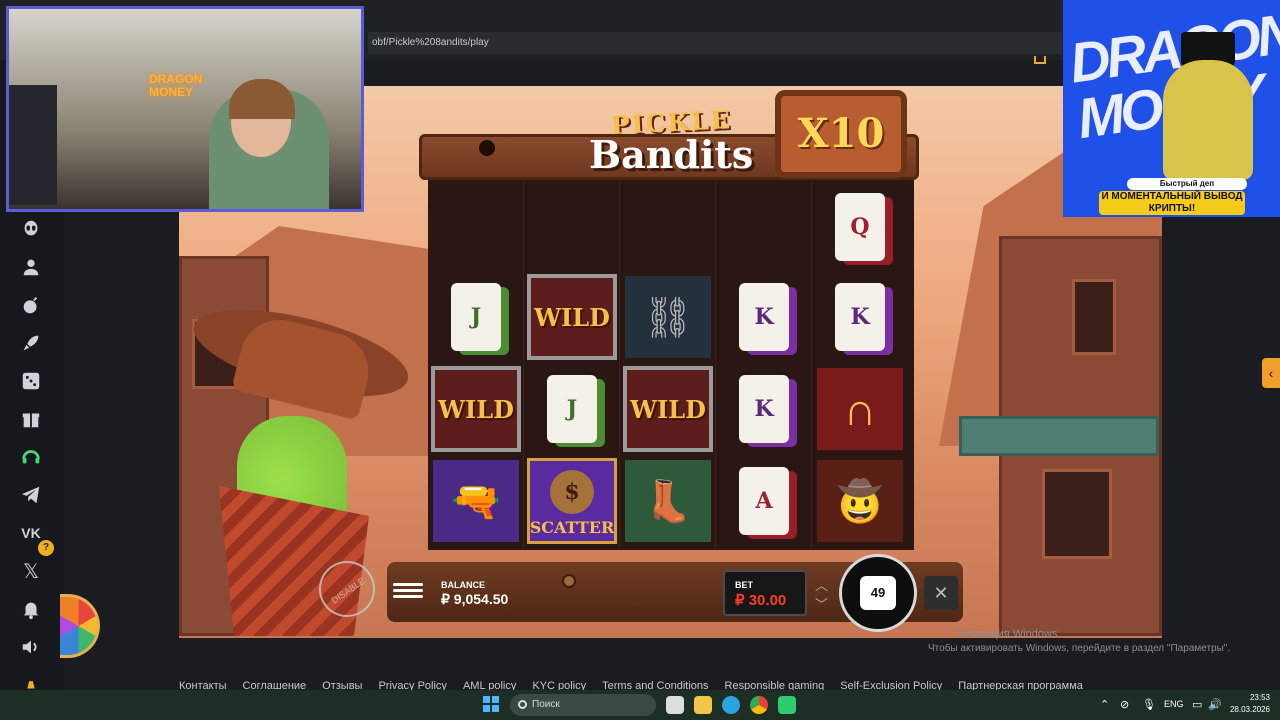  I want to click on collapse-panel-button: ‹, so click(1271, 373).